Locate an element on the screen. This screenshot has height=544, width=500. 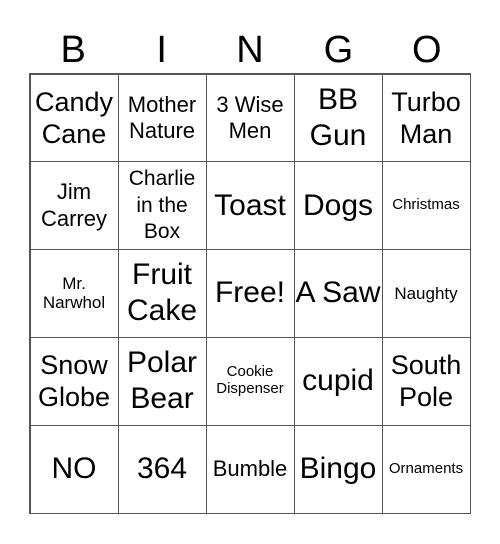
bingo-cell: cupid is located at coordinates (338, 381).